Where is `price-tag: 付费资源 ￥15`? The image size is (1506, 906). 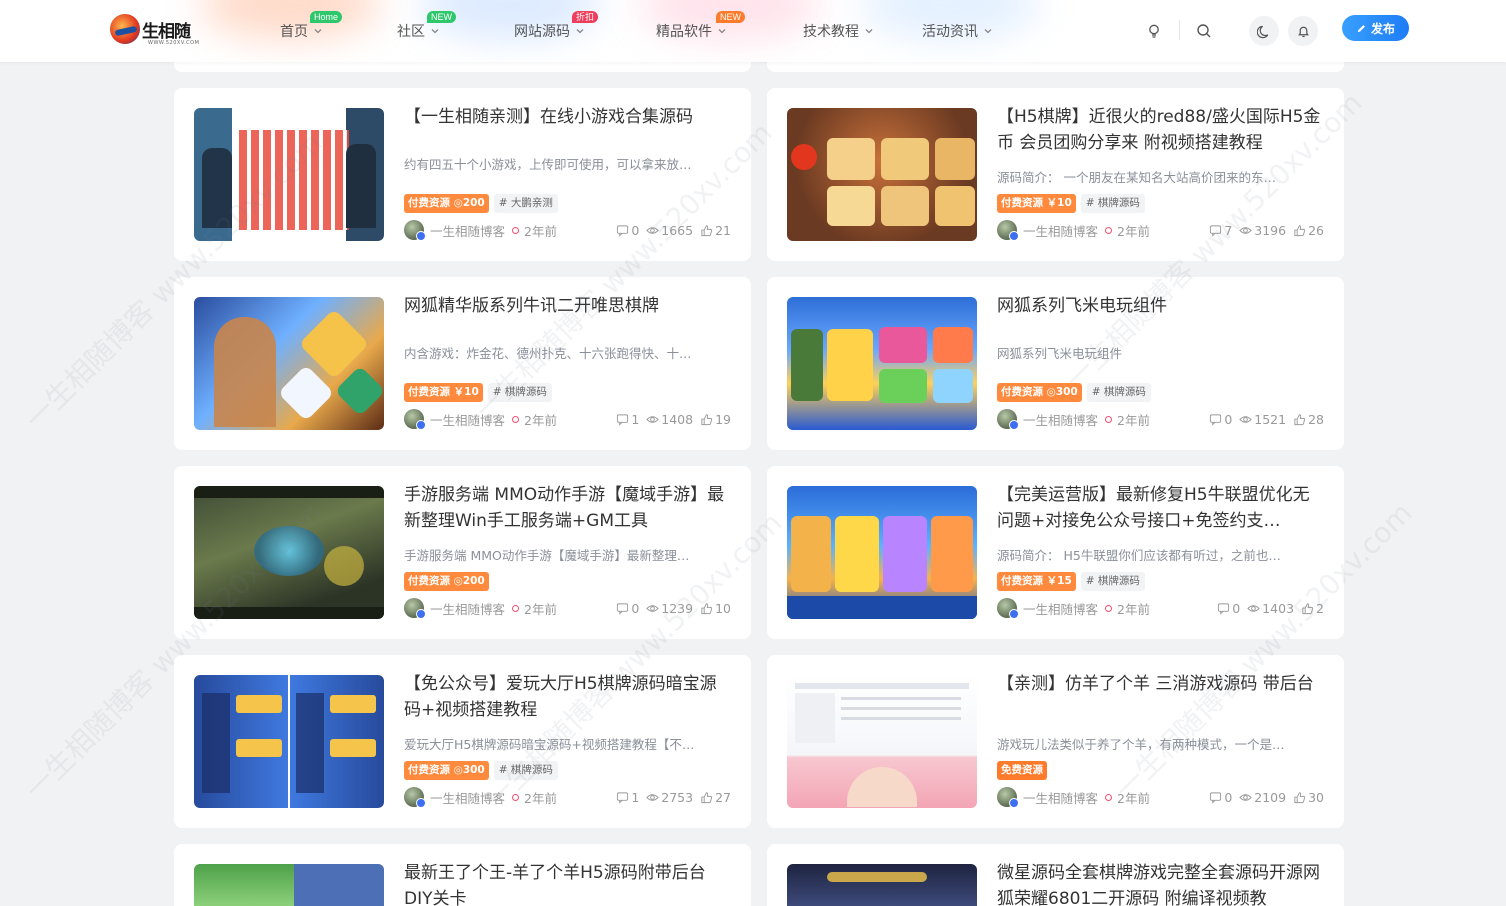 price-tag: 付费资源 ￥15 is located at coordinates (1036, 581).